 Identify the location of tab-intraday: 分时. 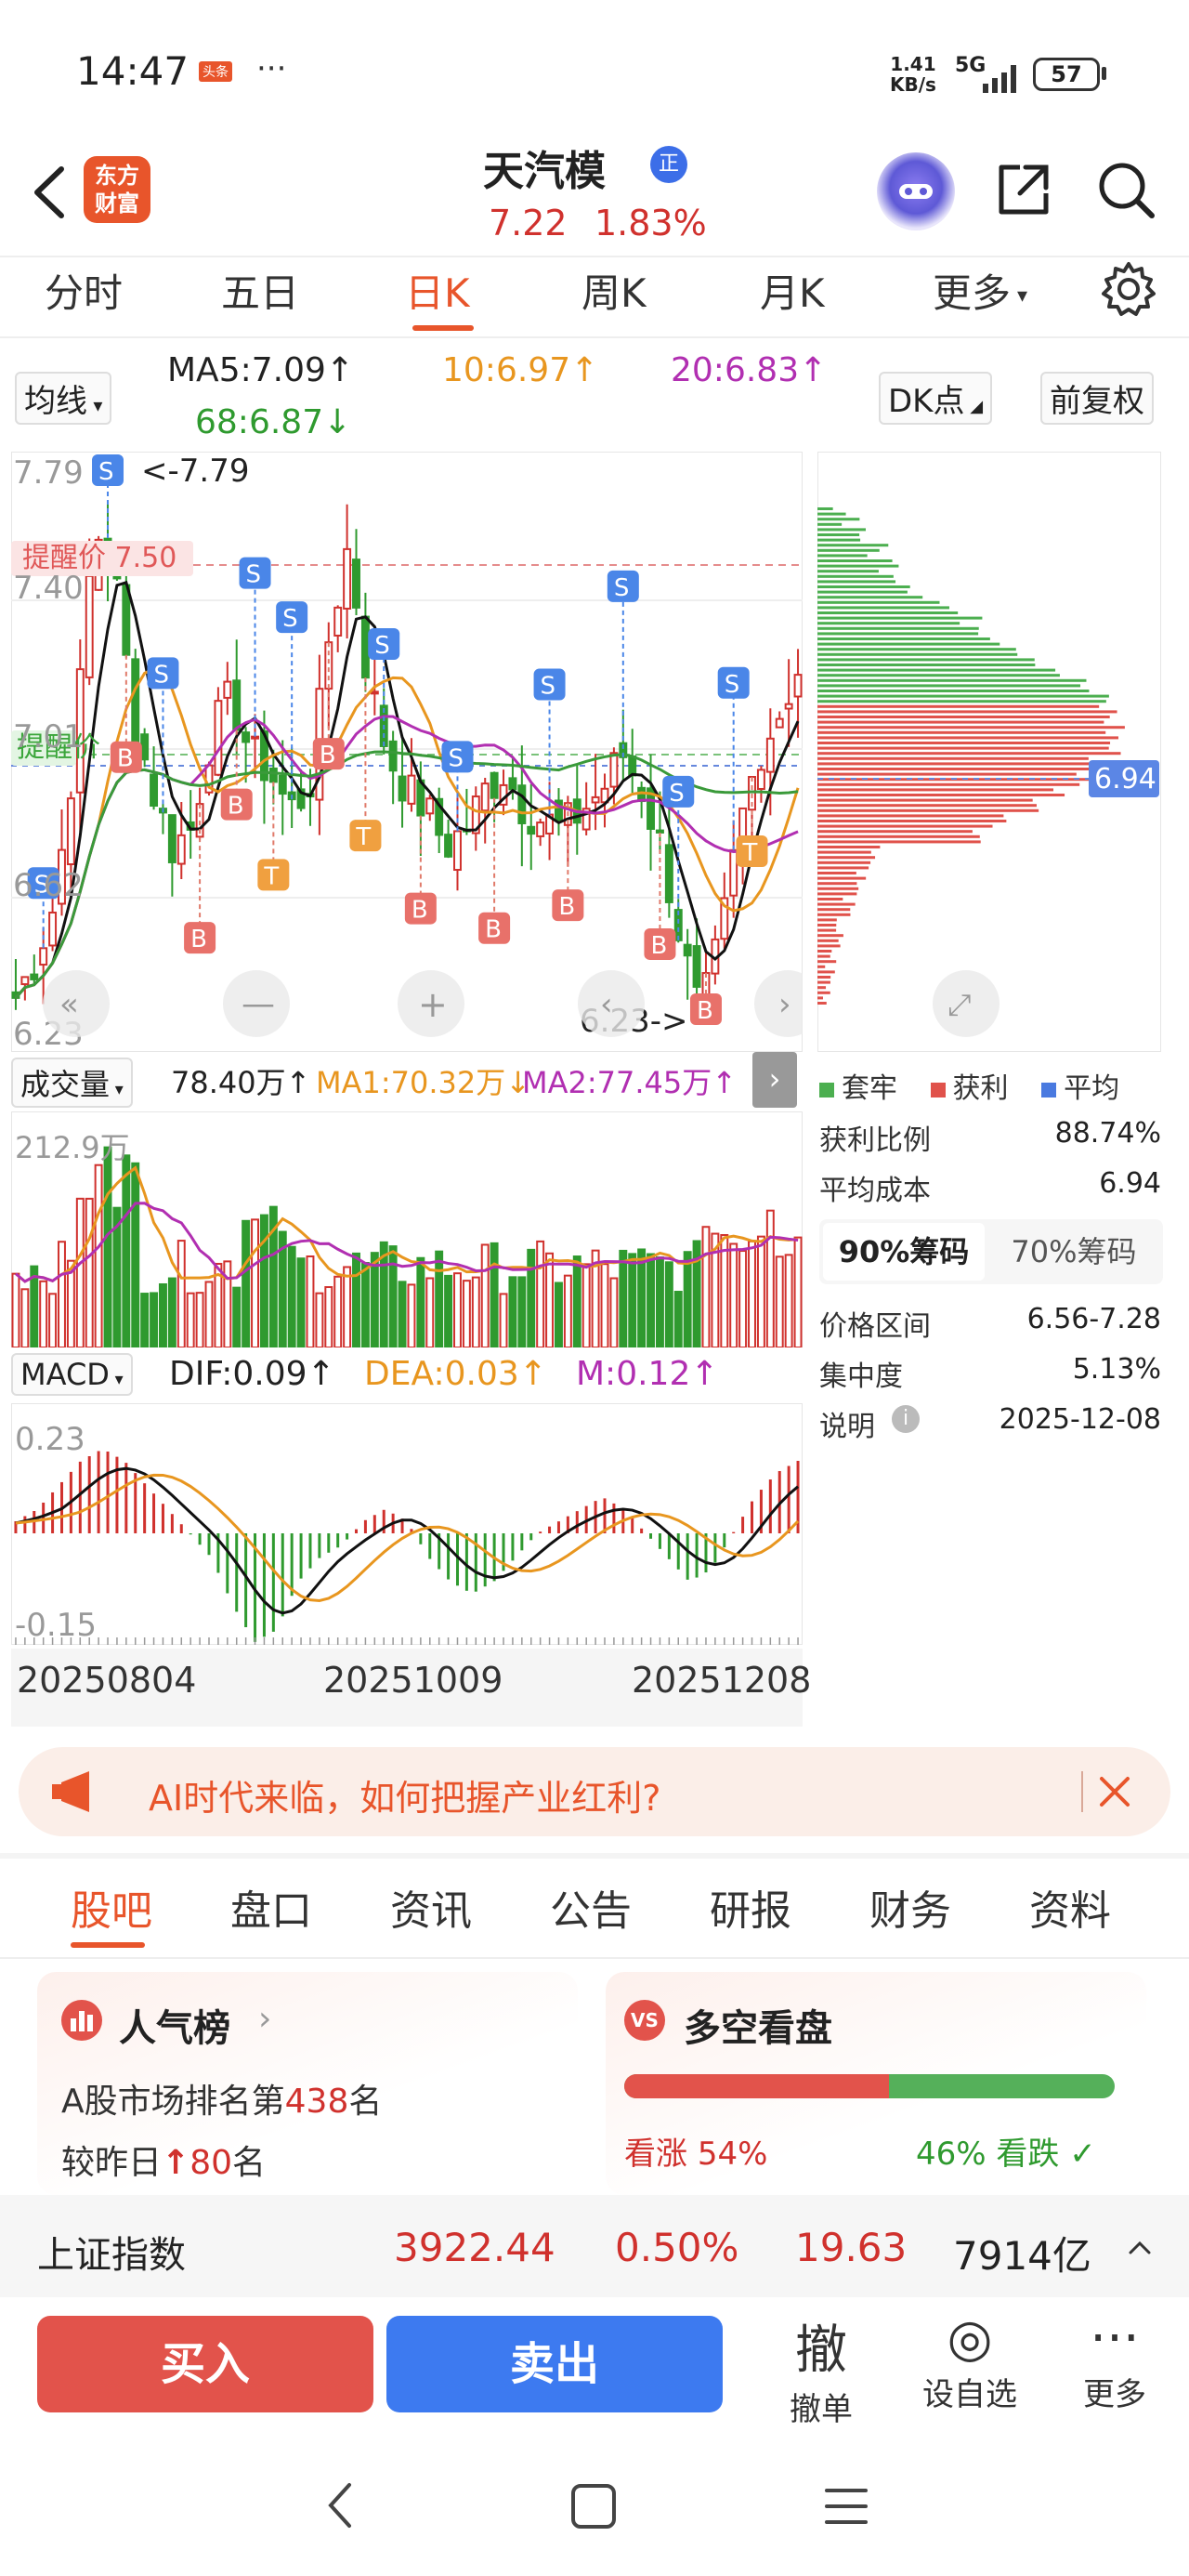
(84, 290).